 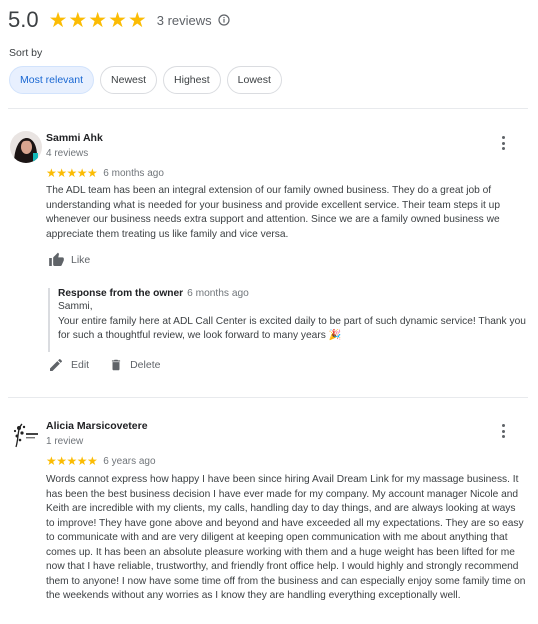 I want to click on owner-response-actions: Edit Delete, so click(x=114, y=365).